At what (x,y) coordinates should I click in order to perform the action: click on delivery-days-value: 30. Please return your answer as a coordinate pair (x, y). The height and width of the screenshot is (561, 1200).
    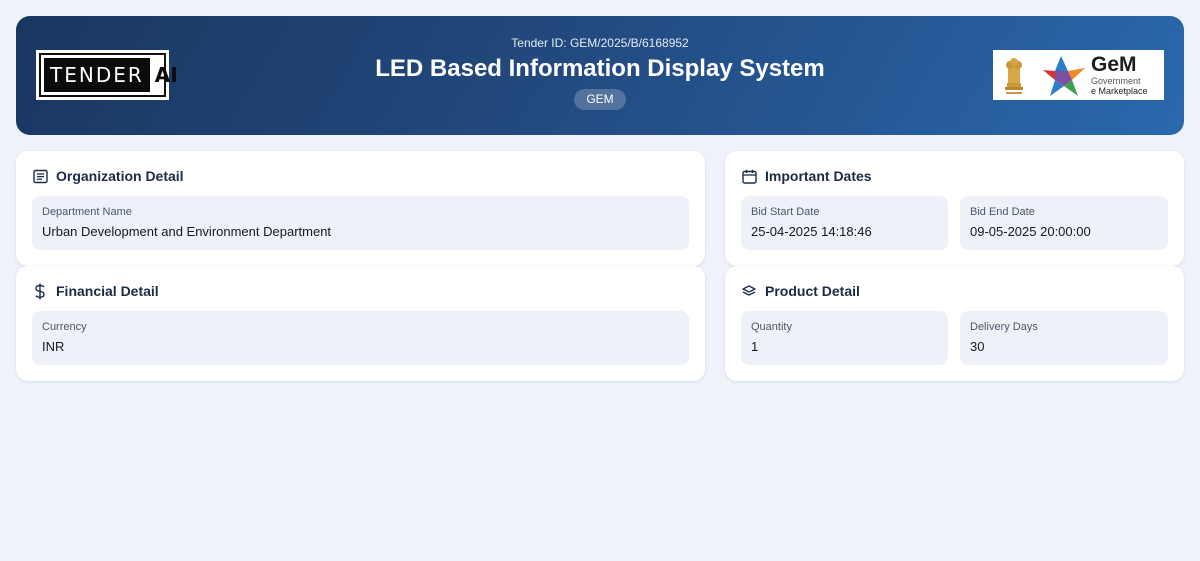
    Looking at the image, I should click on (977, 346).